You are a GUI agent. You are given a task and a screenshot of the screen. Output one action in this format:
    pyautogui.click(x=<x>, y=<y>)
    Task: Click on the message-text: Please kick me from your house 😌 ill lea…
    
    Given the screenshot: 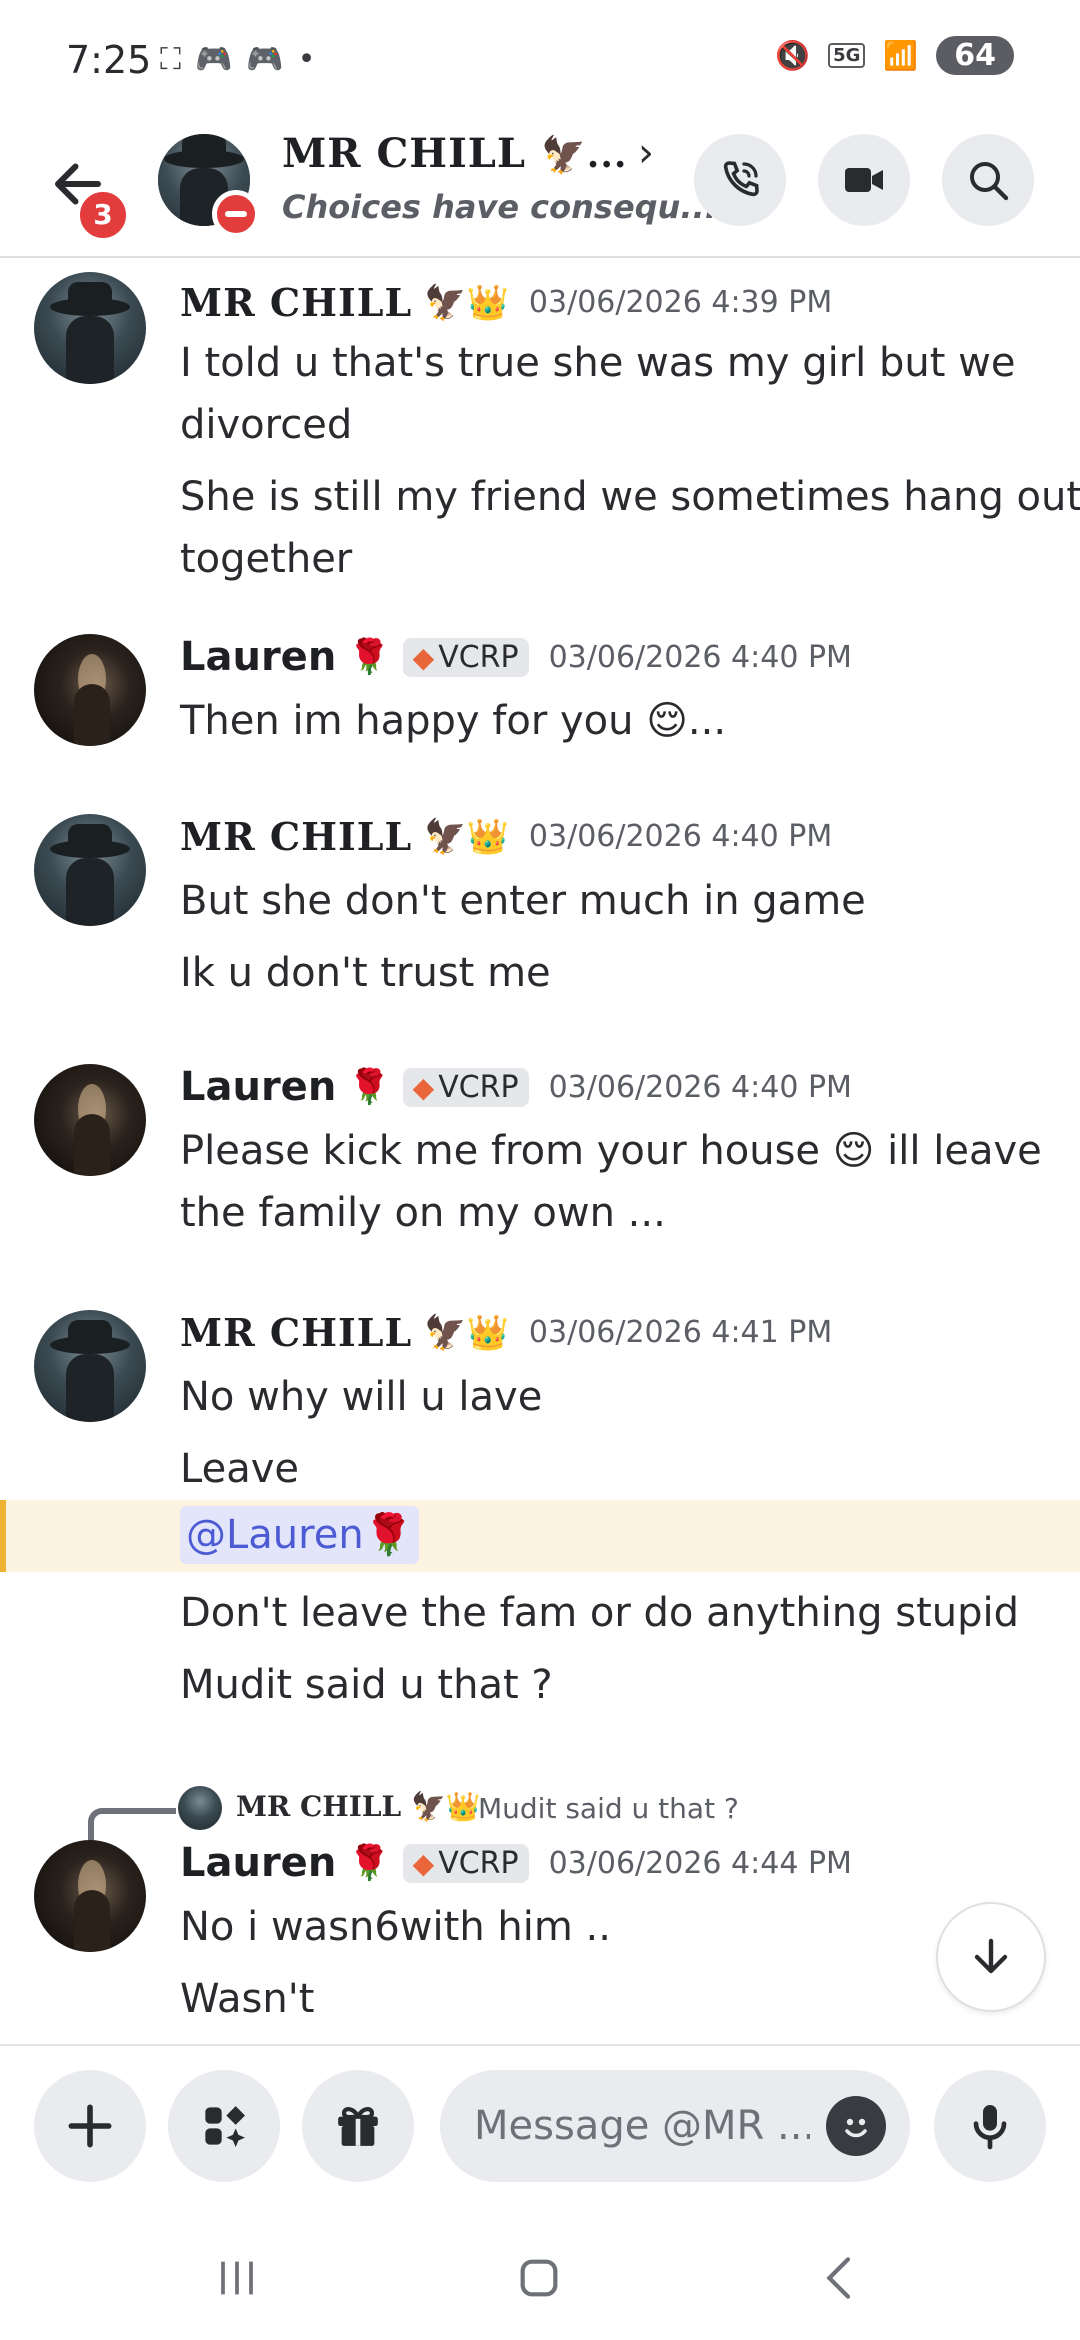 What is the action you would take?
    pyautogui.click(x=611, y=1151)
    